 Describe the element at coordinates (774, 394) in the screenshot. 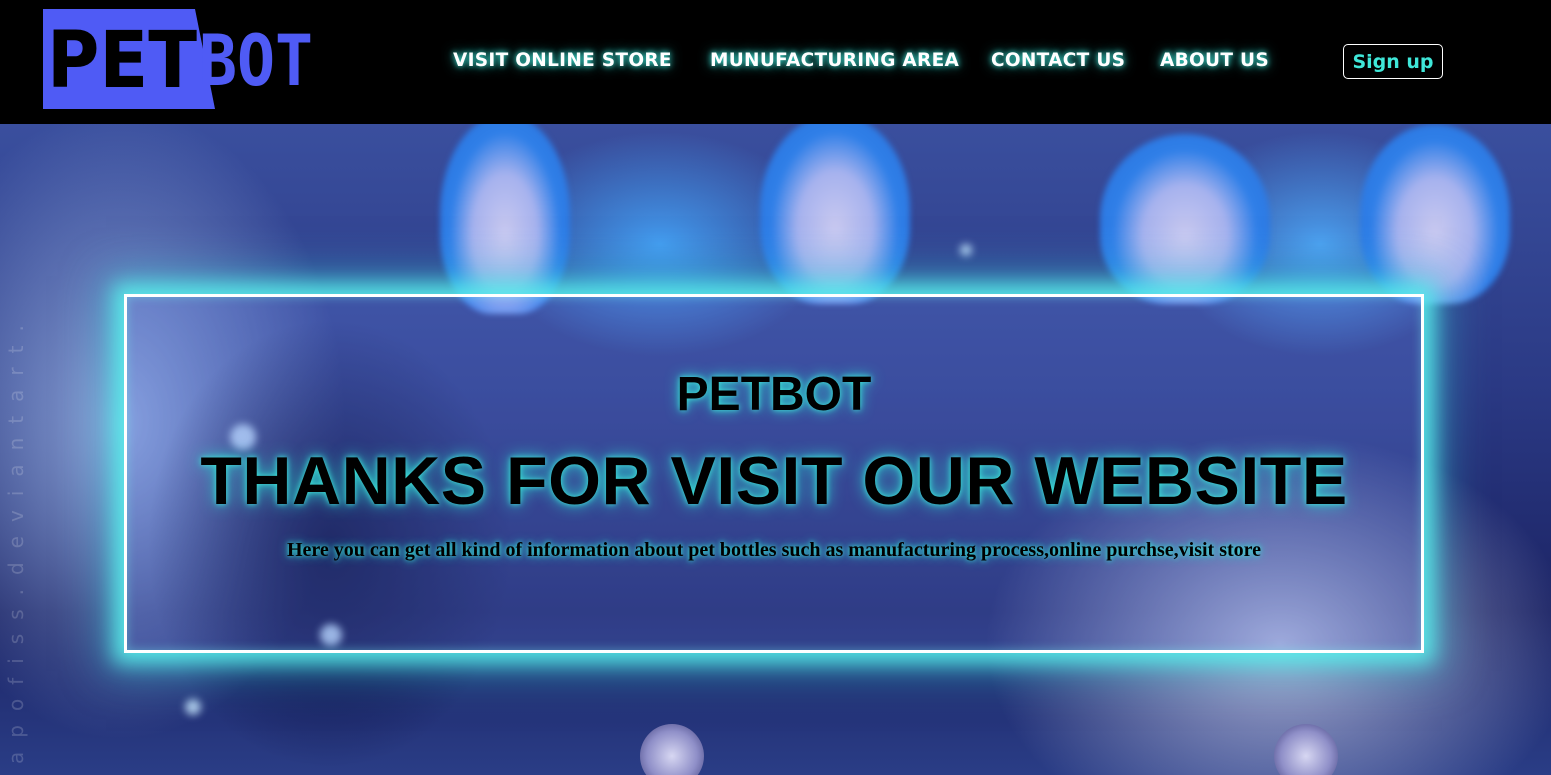

I see `panel-brand: PETBOT` at that location.